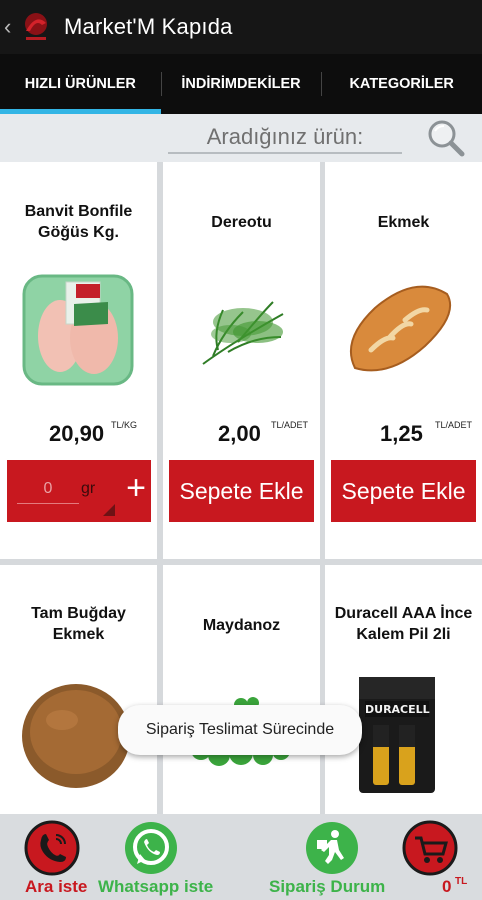 The width and height of the screenshot is (482, 900). Describe the element at coordinates (136, 488) in the screenshot. I see `plus-icon: +` at that location.